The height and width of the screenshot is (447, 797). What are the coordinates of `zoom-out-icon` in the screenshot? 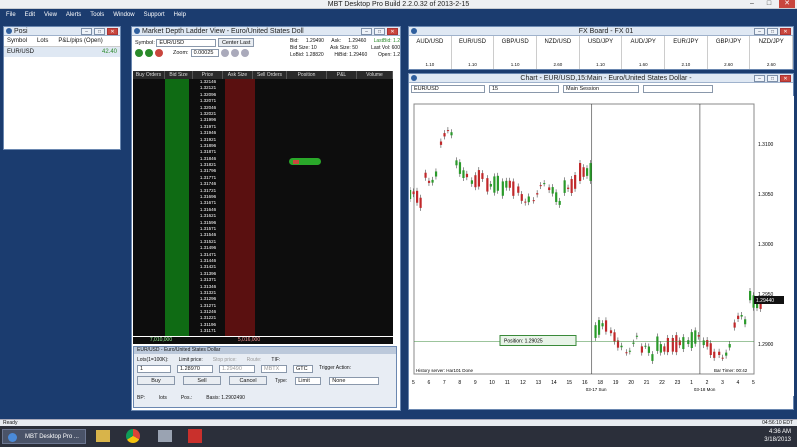 It's located at (234, 53).